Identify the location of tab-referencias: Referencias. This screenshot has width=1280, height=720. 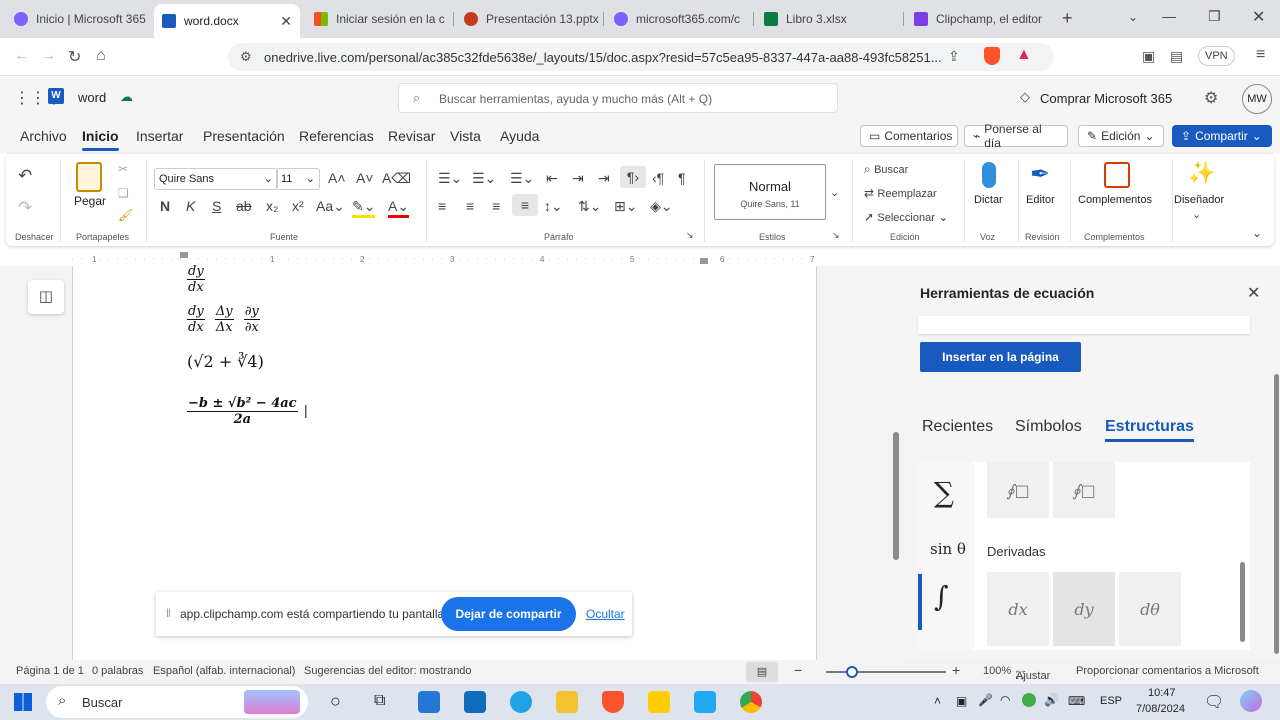
(336, 136).